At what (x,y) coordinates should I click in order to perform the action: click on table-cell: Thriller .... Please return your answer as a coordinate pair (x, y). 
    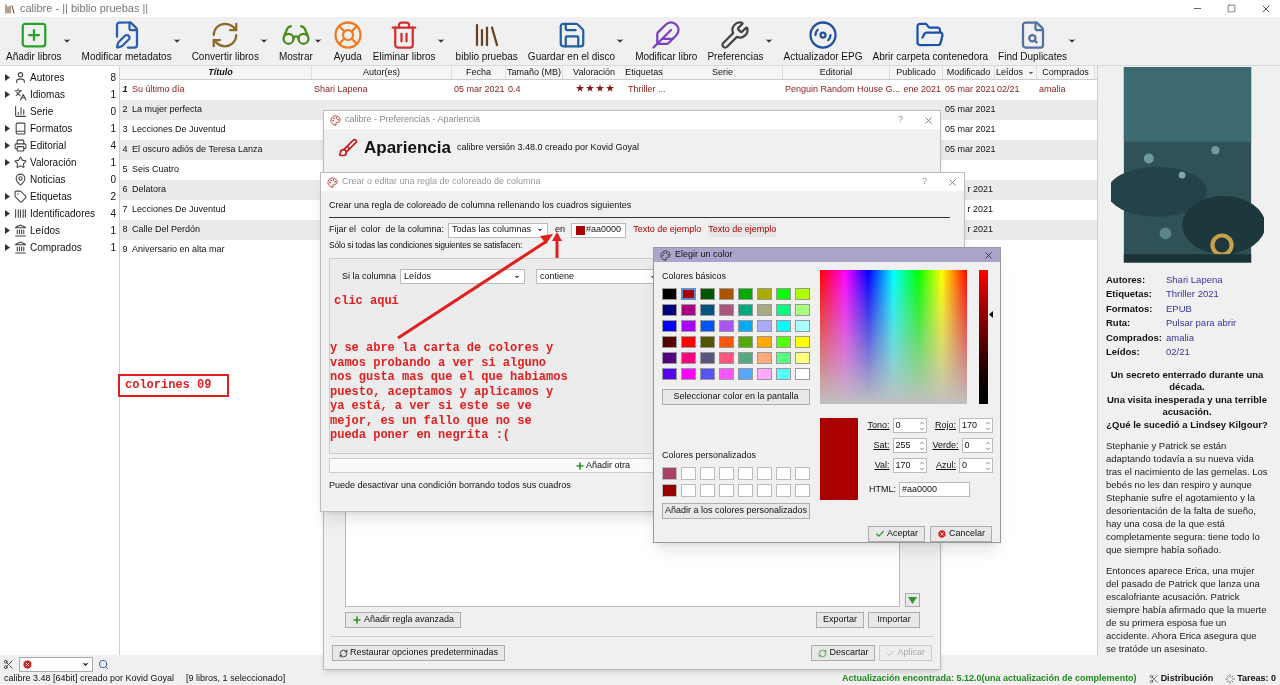
    Looking at the image, I should click on (647, 89).